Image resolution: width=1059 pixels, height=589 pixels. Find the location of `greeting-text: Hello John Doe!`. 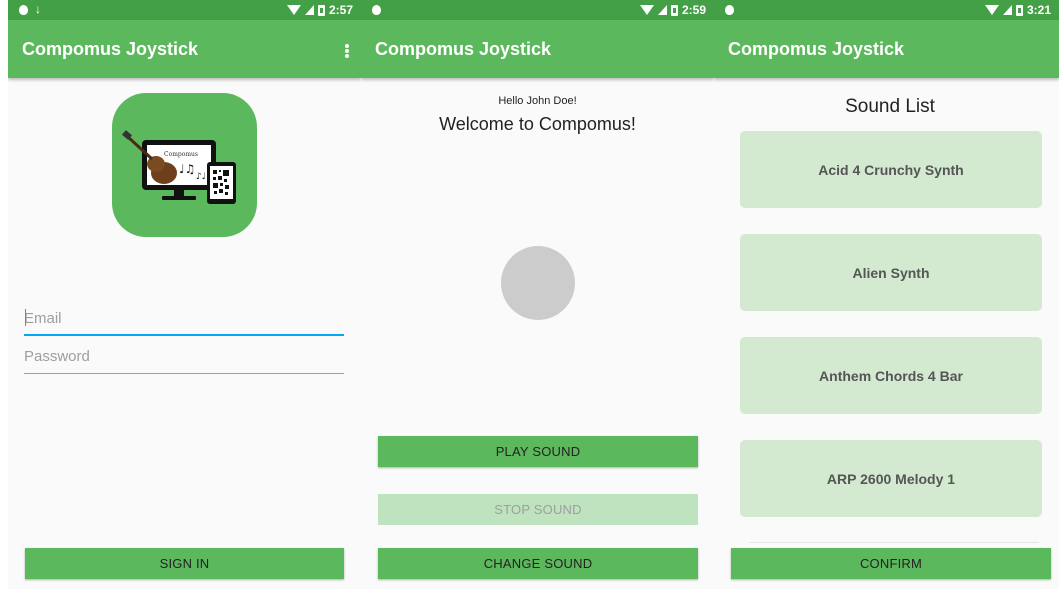

greeting-text: Hello John Doe! is located at coordinates (537, 101).